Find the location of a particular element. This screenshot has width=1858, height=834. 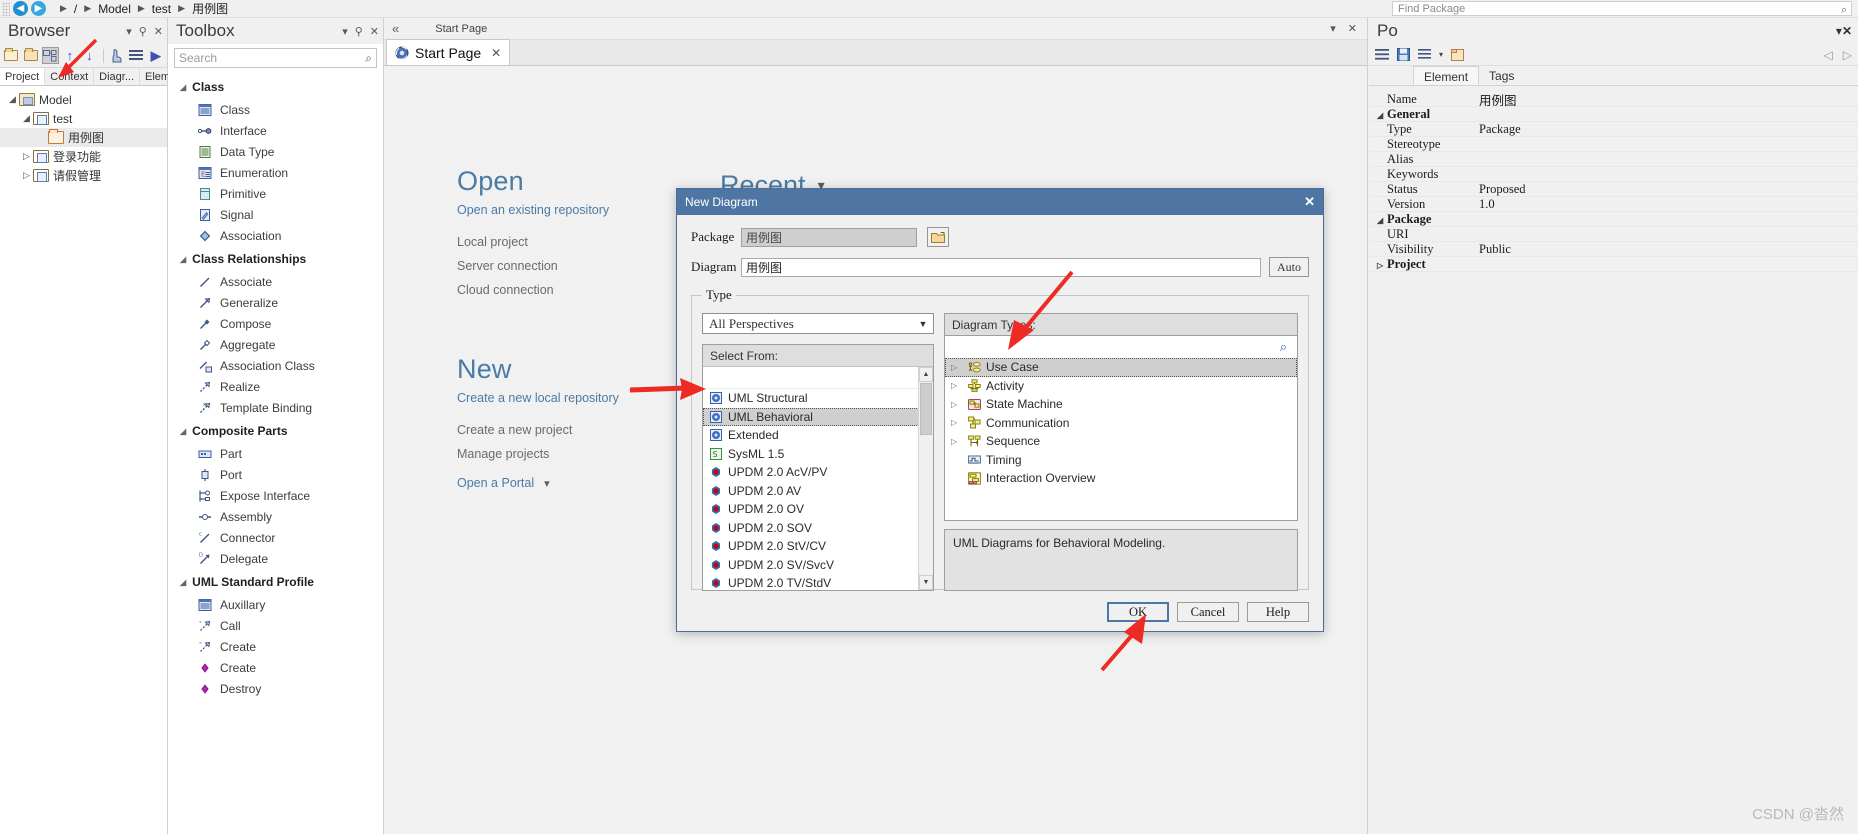

property-value: Package is located at coordinates (1668, 129).